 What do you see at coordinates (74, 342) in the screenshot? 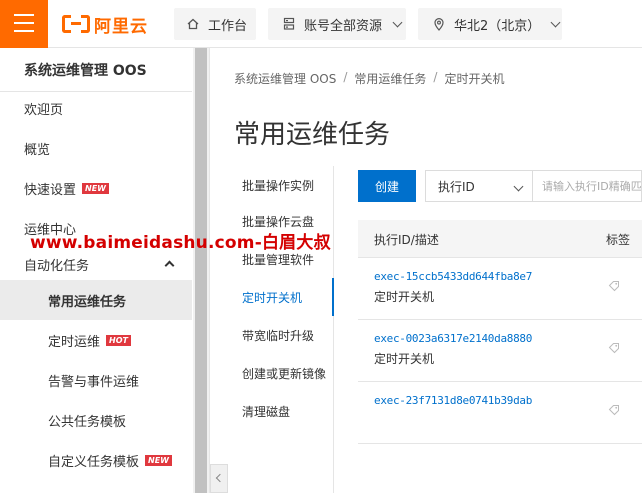
I see `sidebar-item-label: 定时运维` at bounding box center [74, 342].